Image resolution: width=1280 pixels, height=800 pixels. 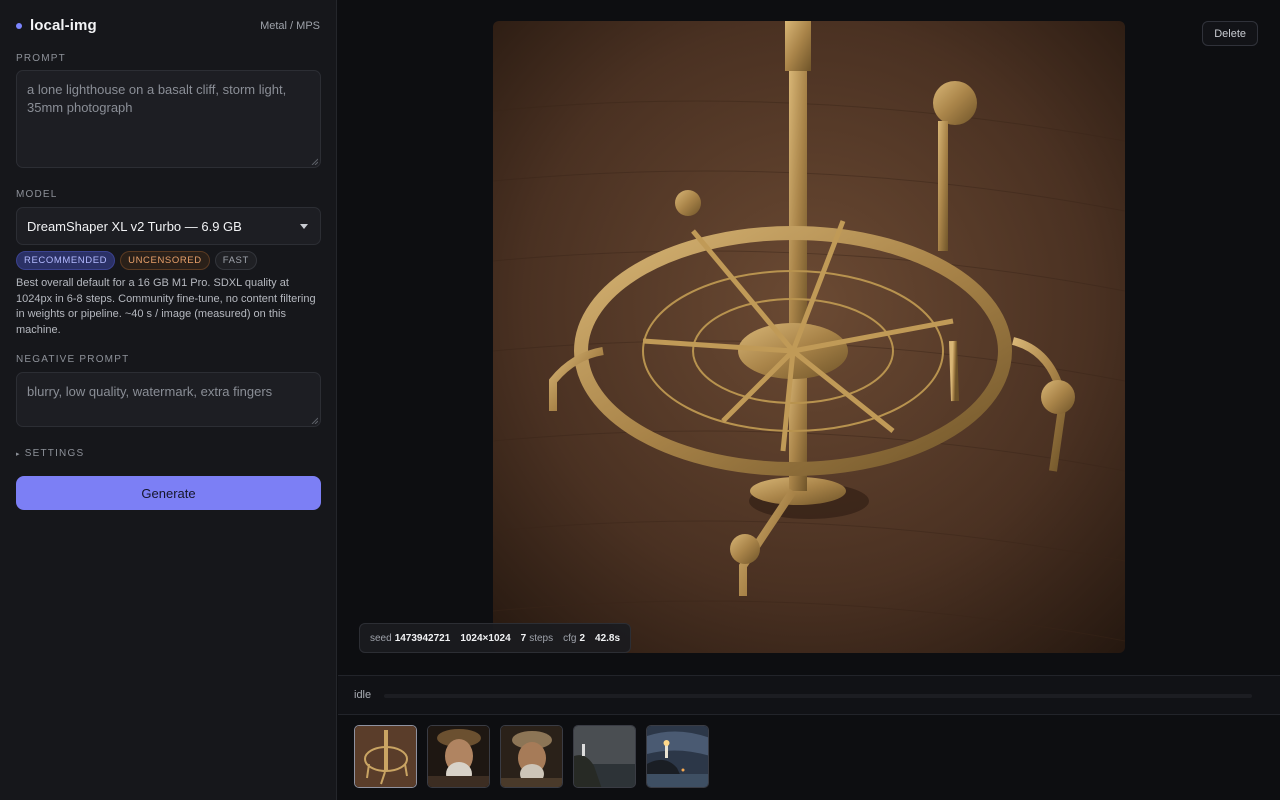 I want to click on settings-label: SETTINGS, so click(x=54, y=453).